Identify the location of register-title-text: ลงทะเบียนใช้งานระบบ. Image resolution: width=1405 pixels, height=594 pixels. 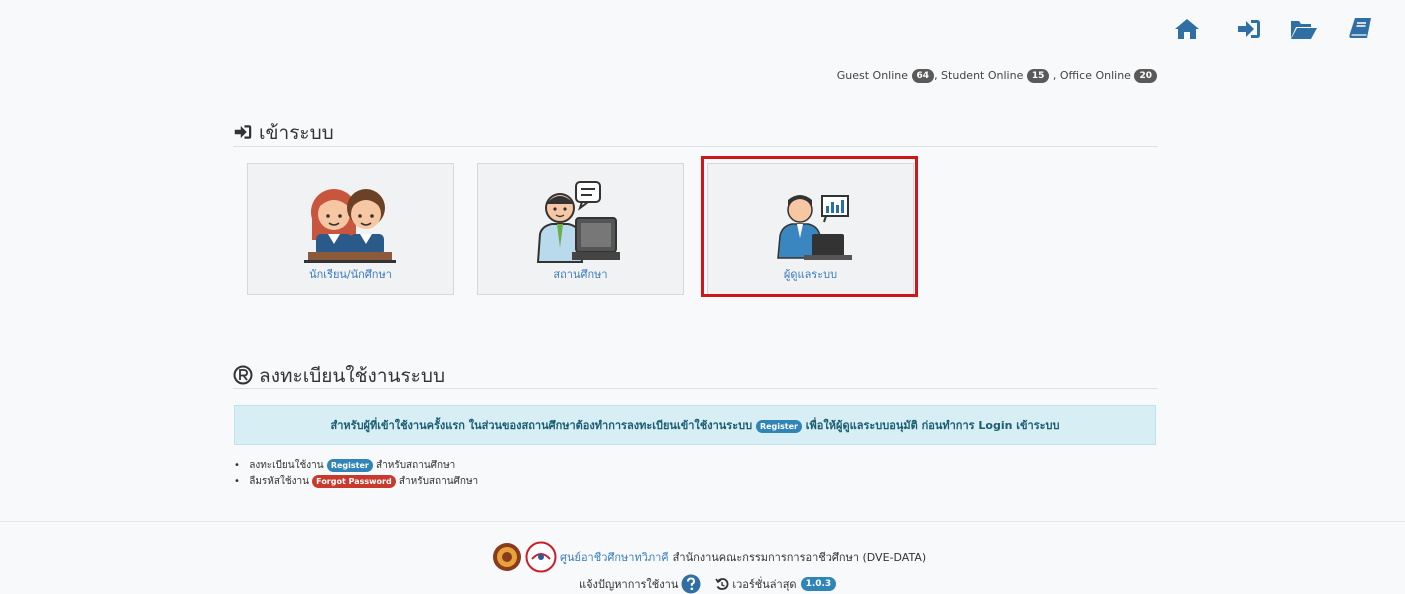
(352, 376).